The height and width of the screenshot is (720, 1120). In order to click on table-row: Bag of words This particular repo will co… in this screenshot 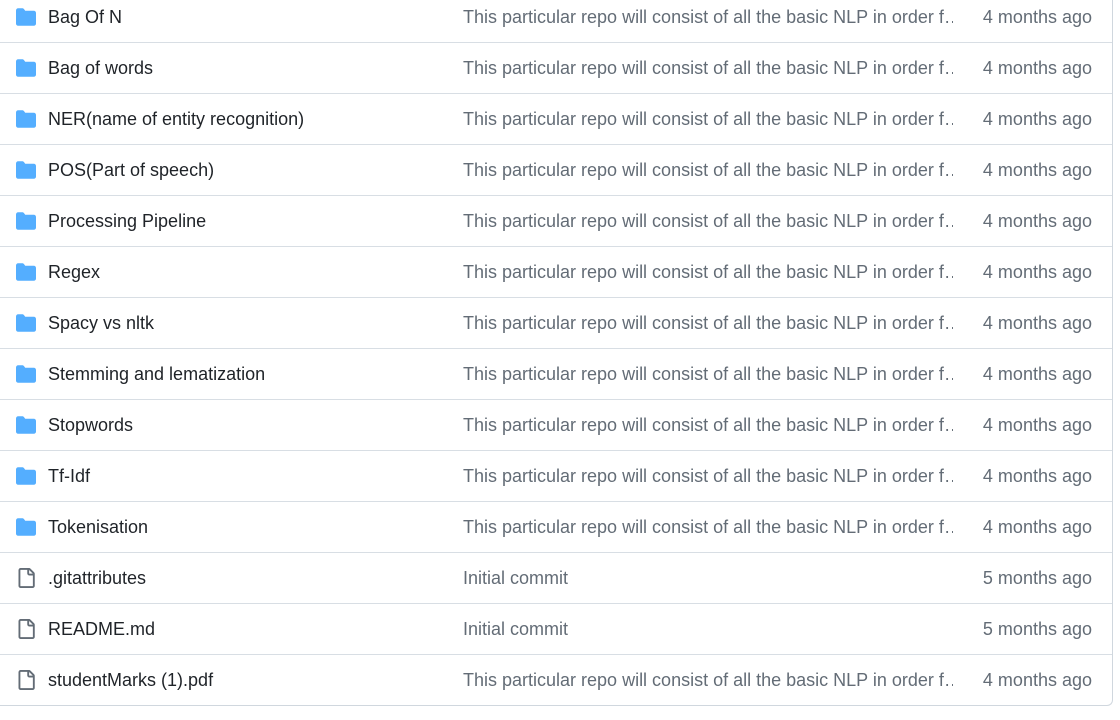, I will do `click(556, 67)`.